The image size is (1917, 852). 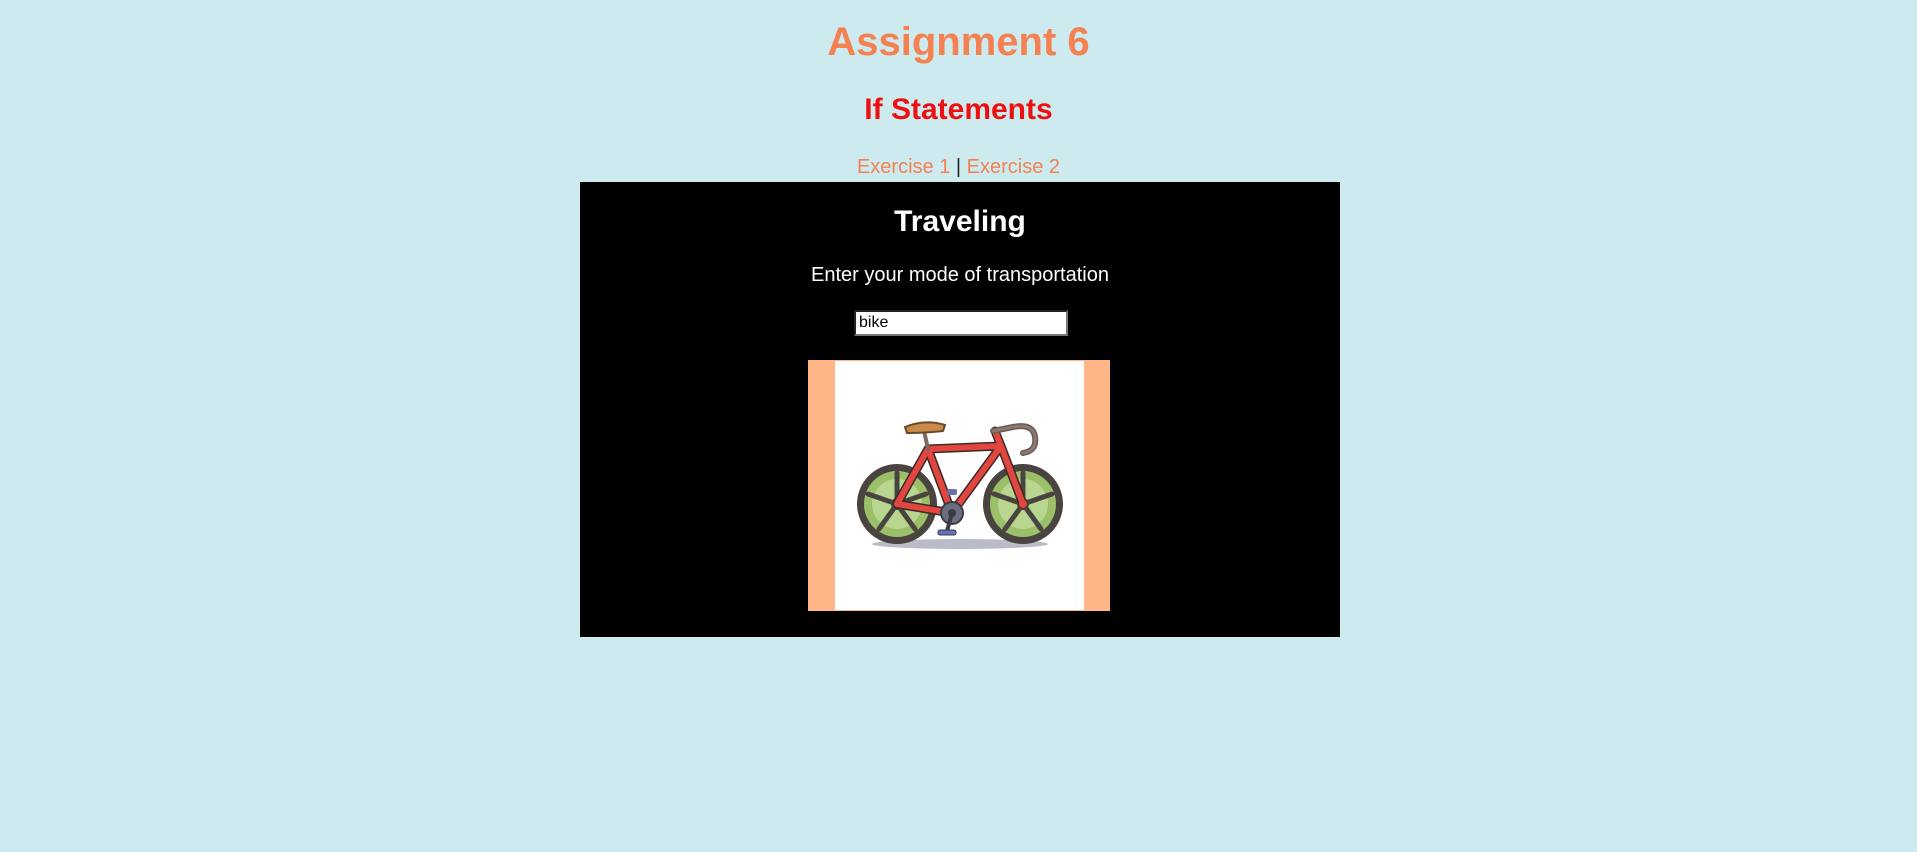 I want to click on transport-image-frame, so click(x=959, y=485).